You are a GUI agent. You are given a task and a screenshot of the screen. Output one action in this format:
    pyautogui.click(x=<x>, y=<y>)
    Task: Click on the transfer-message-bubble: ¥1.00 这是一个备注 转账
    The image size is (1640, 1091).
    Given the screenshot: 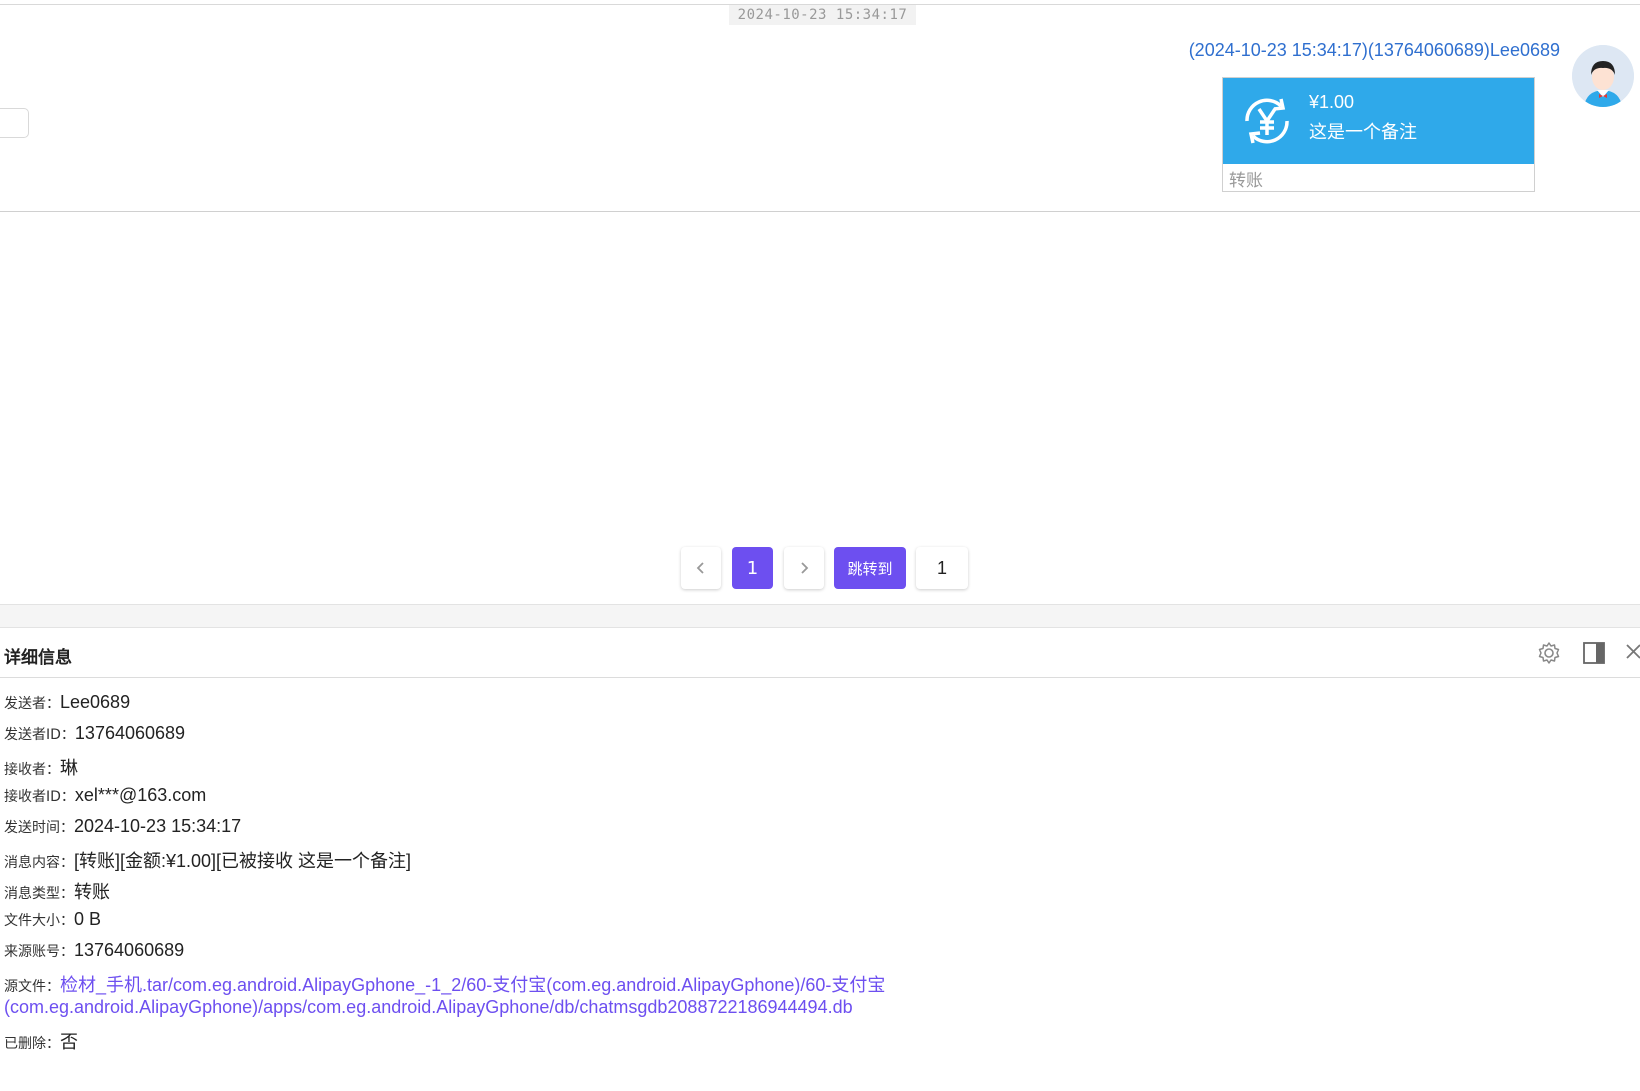 What is the action you would take?
    pyautogui.click(x=1378, y=134)
    